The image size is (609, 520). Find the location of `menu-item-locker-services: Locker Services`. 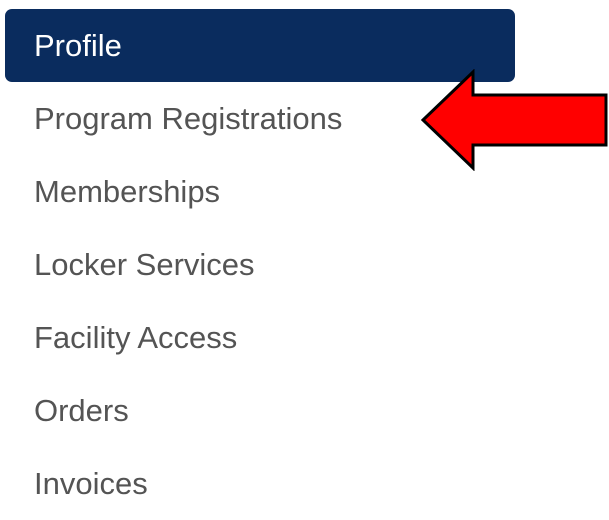

menu-item-locker-services: Locker Services is located at coordinates (260, 264).